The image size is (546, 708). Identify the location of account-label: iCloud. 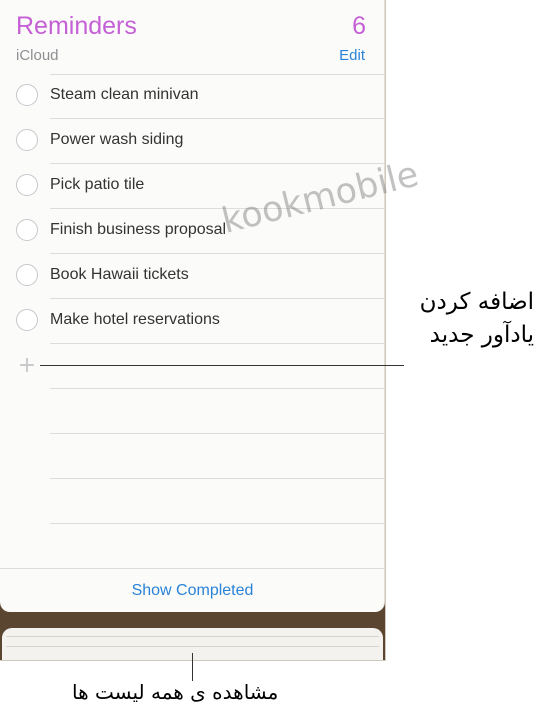
(37, 55).